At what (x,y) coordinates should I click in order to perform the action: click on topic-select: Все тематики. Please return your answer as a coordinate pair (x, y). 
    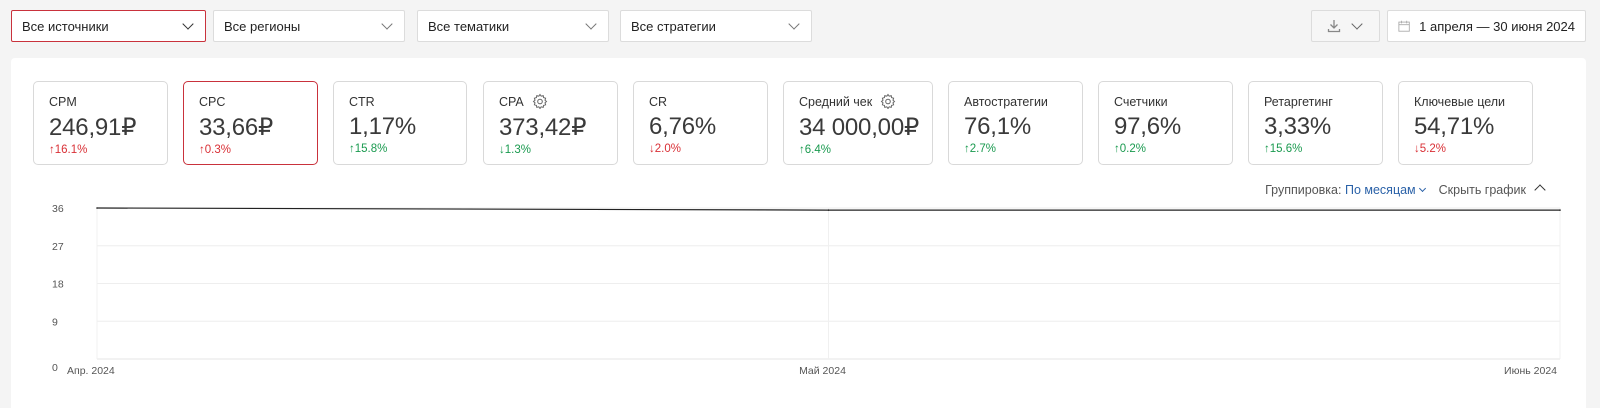
    Looking at the image, I should click on (513, 26).